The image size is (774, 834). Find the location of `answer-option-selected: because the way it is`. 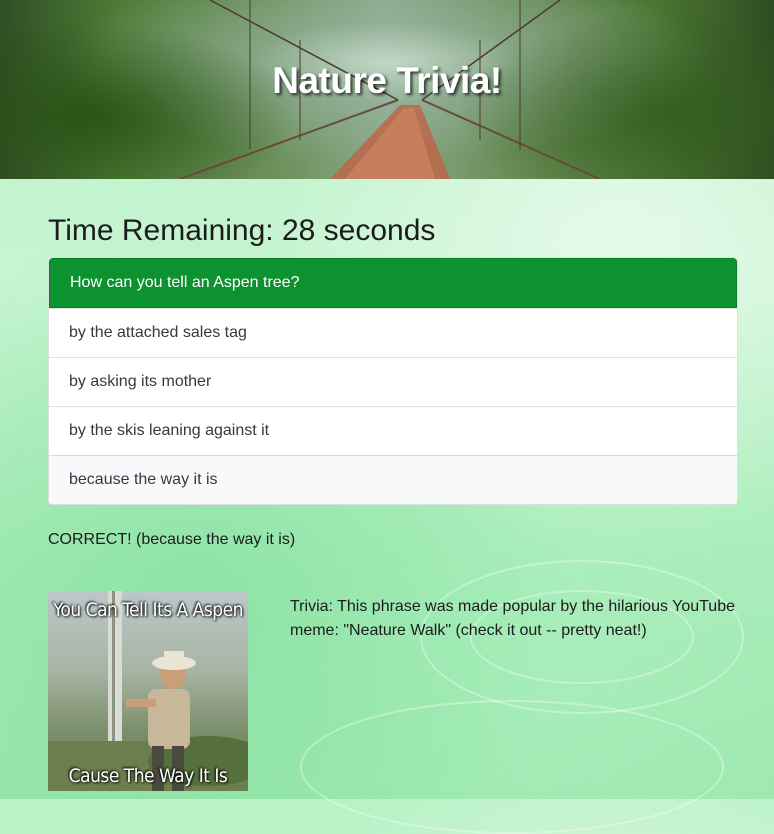

answer-option-selected: because the way it is is located at coordinates (393, 479).